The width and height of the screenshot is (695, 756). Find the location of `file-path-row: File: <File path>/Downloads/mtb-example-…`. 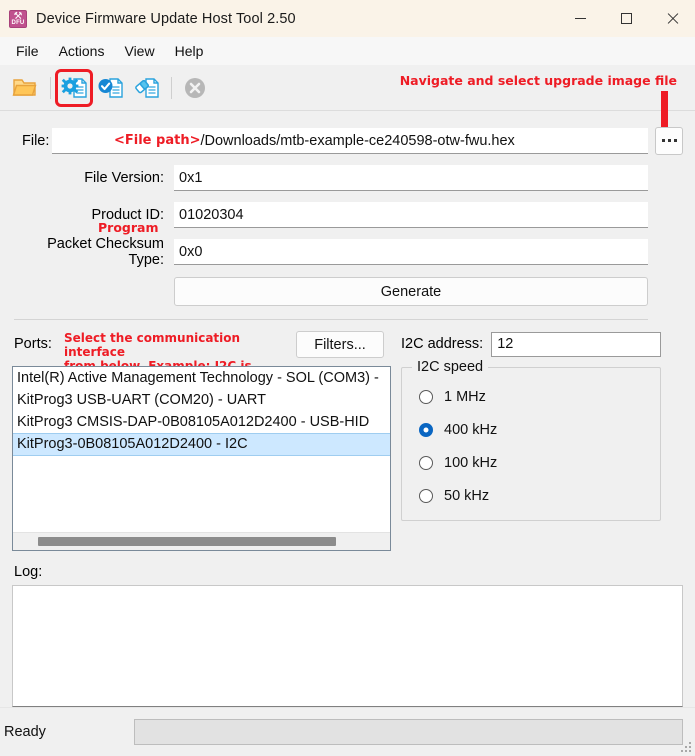

file-path-row: File: <File path>/Downloads/mtb-example-… is located at coordinates (347, 141).